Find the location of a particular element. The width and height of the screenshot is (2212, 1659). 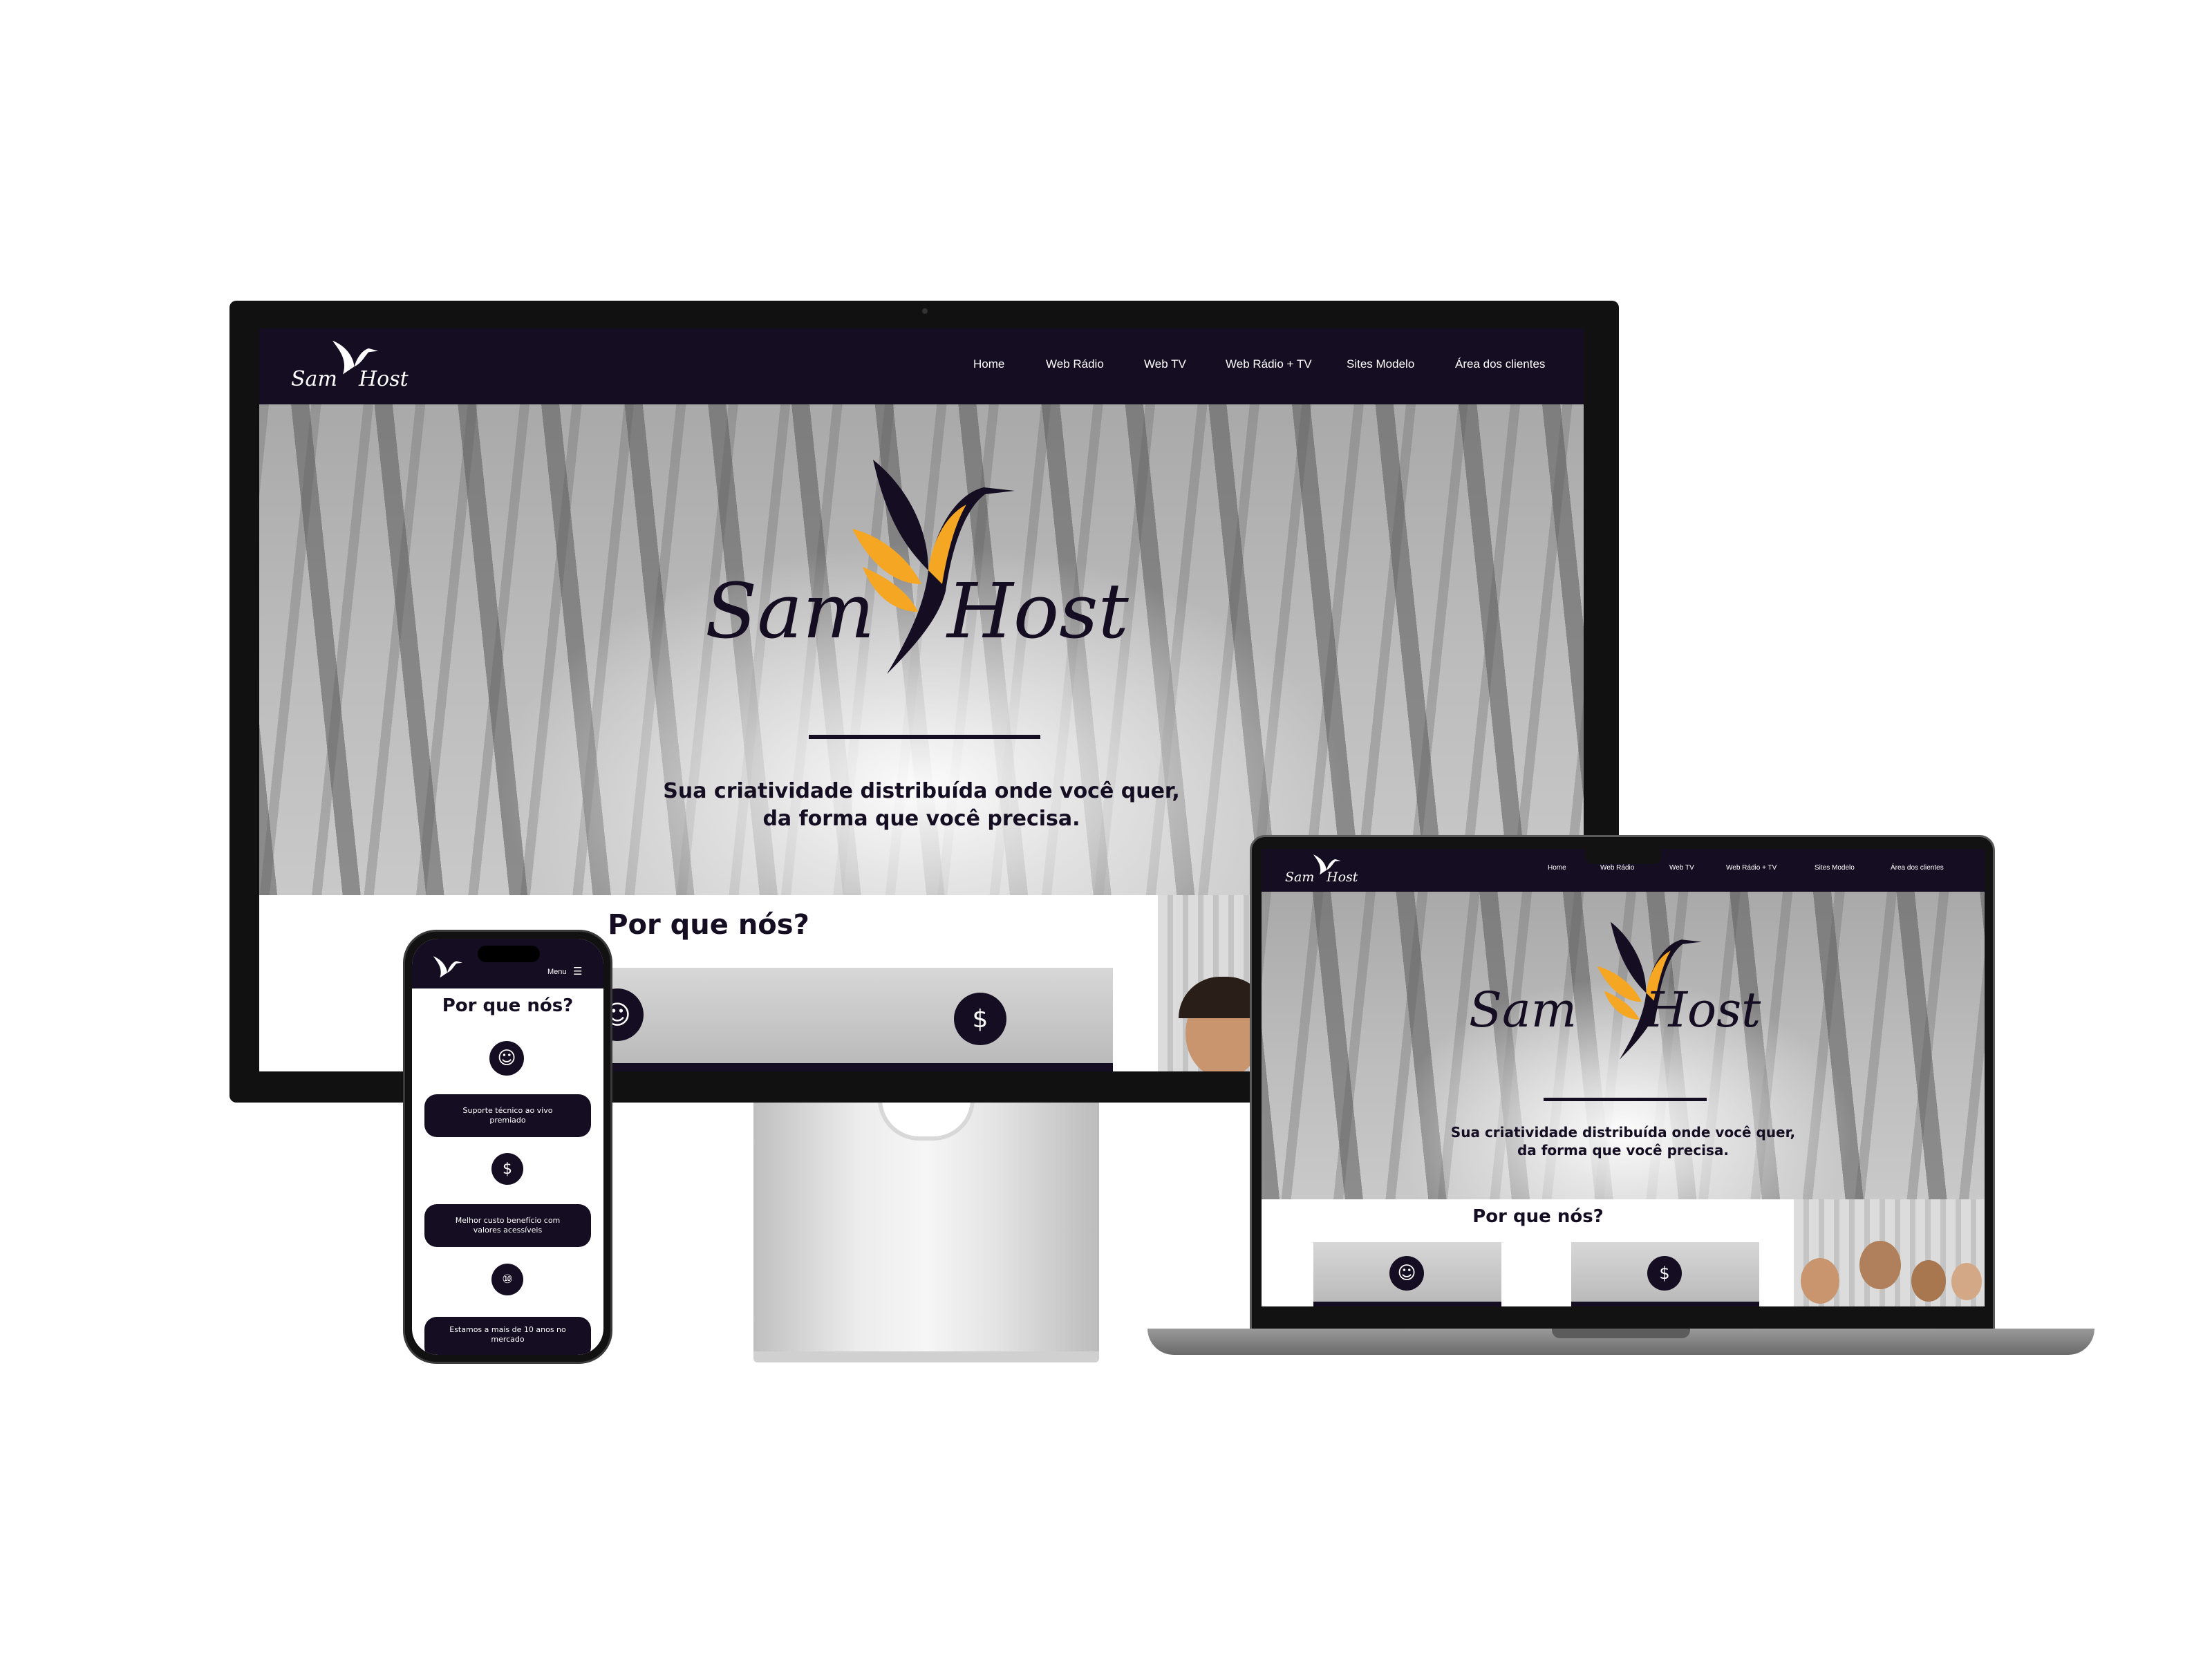

phone-why-title: Por que nós? is located at coordinates (508, 1006).